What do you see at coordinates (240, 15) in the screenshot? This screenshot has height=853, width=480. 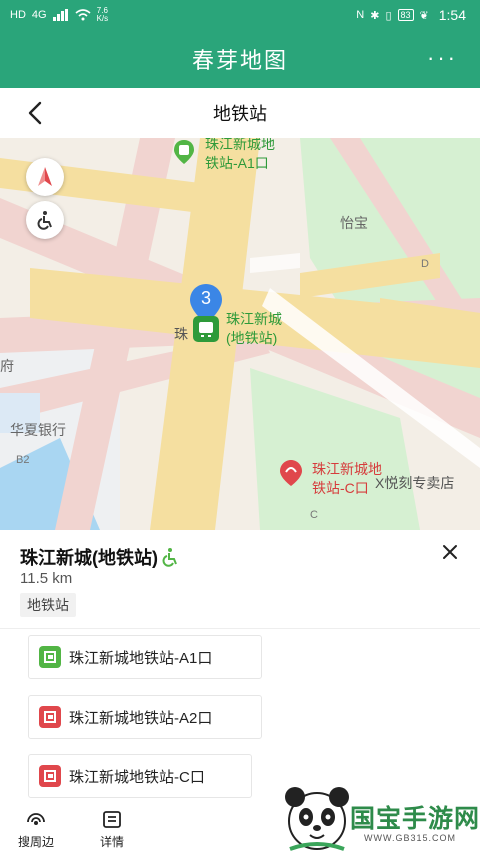 I see `status-bar: HD 4G 7.6 K/s N ✱ ▯ 83 ❦ 1:54` at bounding box center [240, 15].